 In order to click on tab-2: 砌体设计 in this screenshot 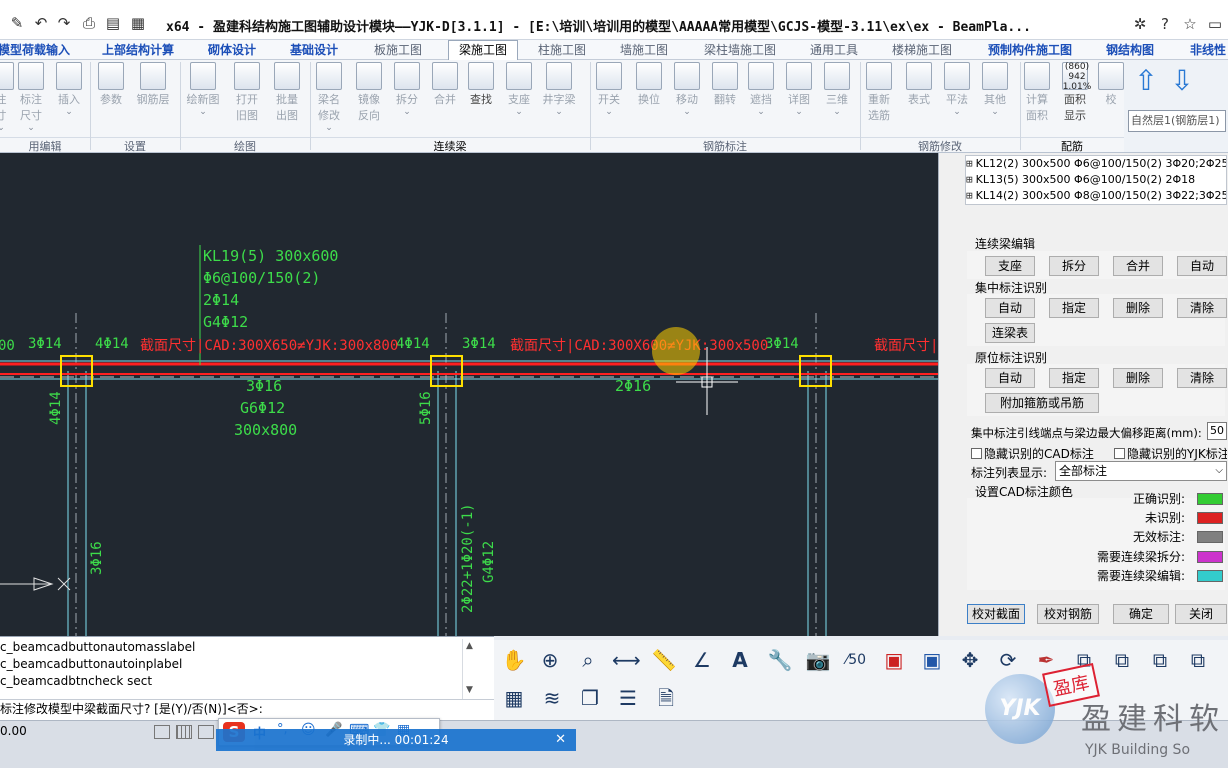, I will do `click(232, 50)`.